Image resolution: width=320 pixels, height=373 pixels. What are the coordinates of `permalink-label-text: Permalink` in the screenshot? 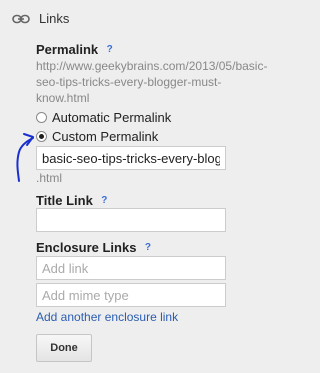 It's located at (67, 49).